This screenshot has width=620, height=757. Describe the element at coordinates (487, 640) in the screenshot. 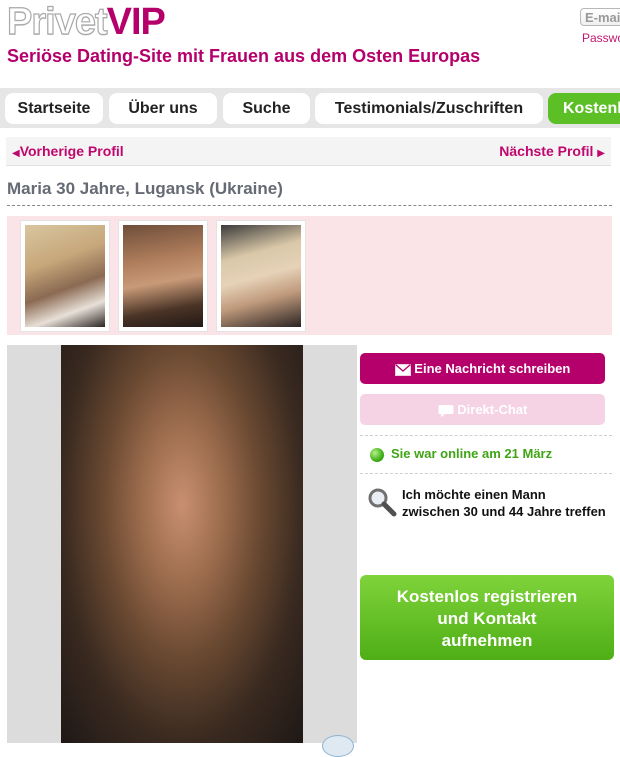

I see `register-line-3: aufnehmen` at that location.